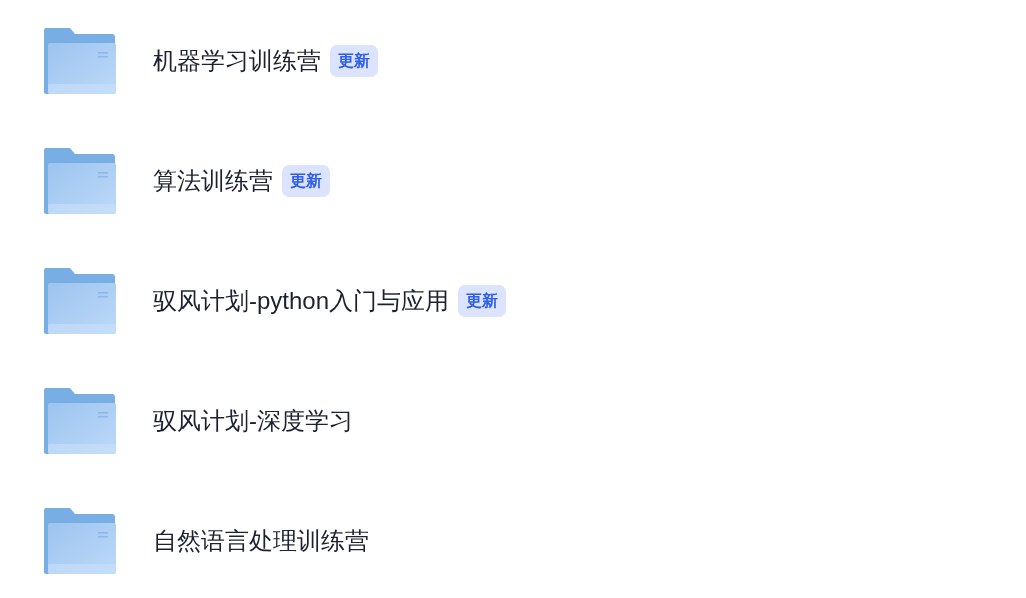 Image resolution: width=1026 pixels, height=598 pixels. I want to click on folder-name: 驭风计划-python入门与应用, so click(301, 301).